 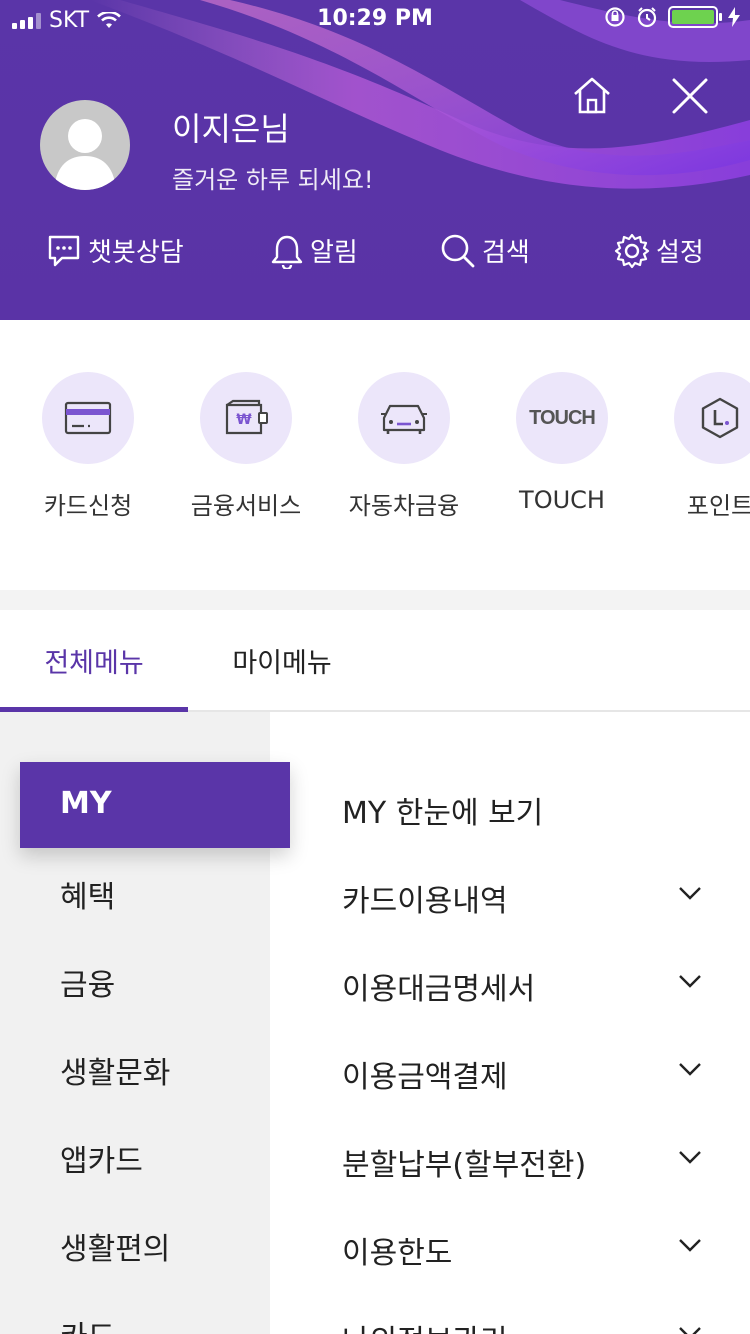 I want to click on service-car-finance: 자동차금융, so click(x=404, y=446).